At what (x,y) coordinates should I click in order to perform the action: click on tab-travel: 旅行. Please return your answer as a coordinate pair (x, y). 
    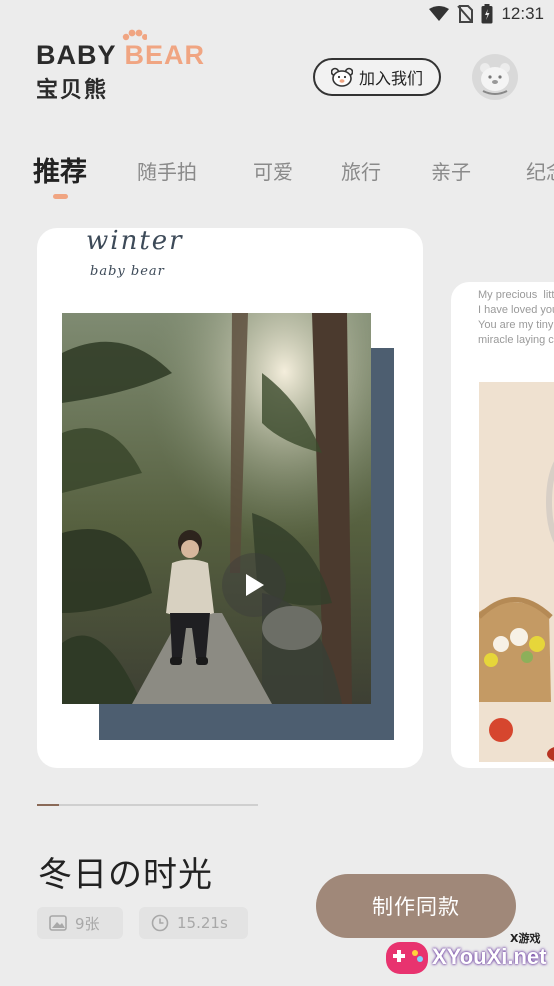
    Looking at the image, I should click on (361, 170).